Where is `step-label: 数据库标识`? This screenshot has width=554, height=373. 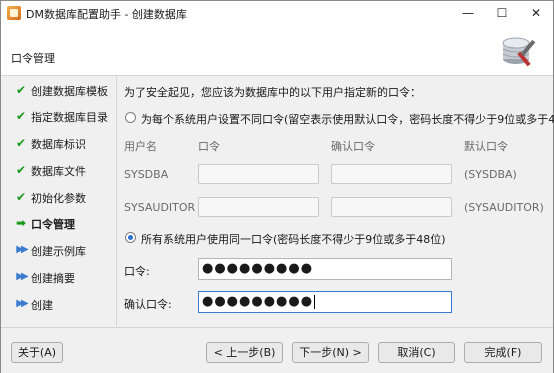 step-label: 数据库标识 is located at coordinates (58, 144).